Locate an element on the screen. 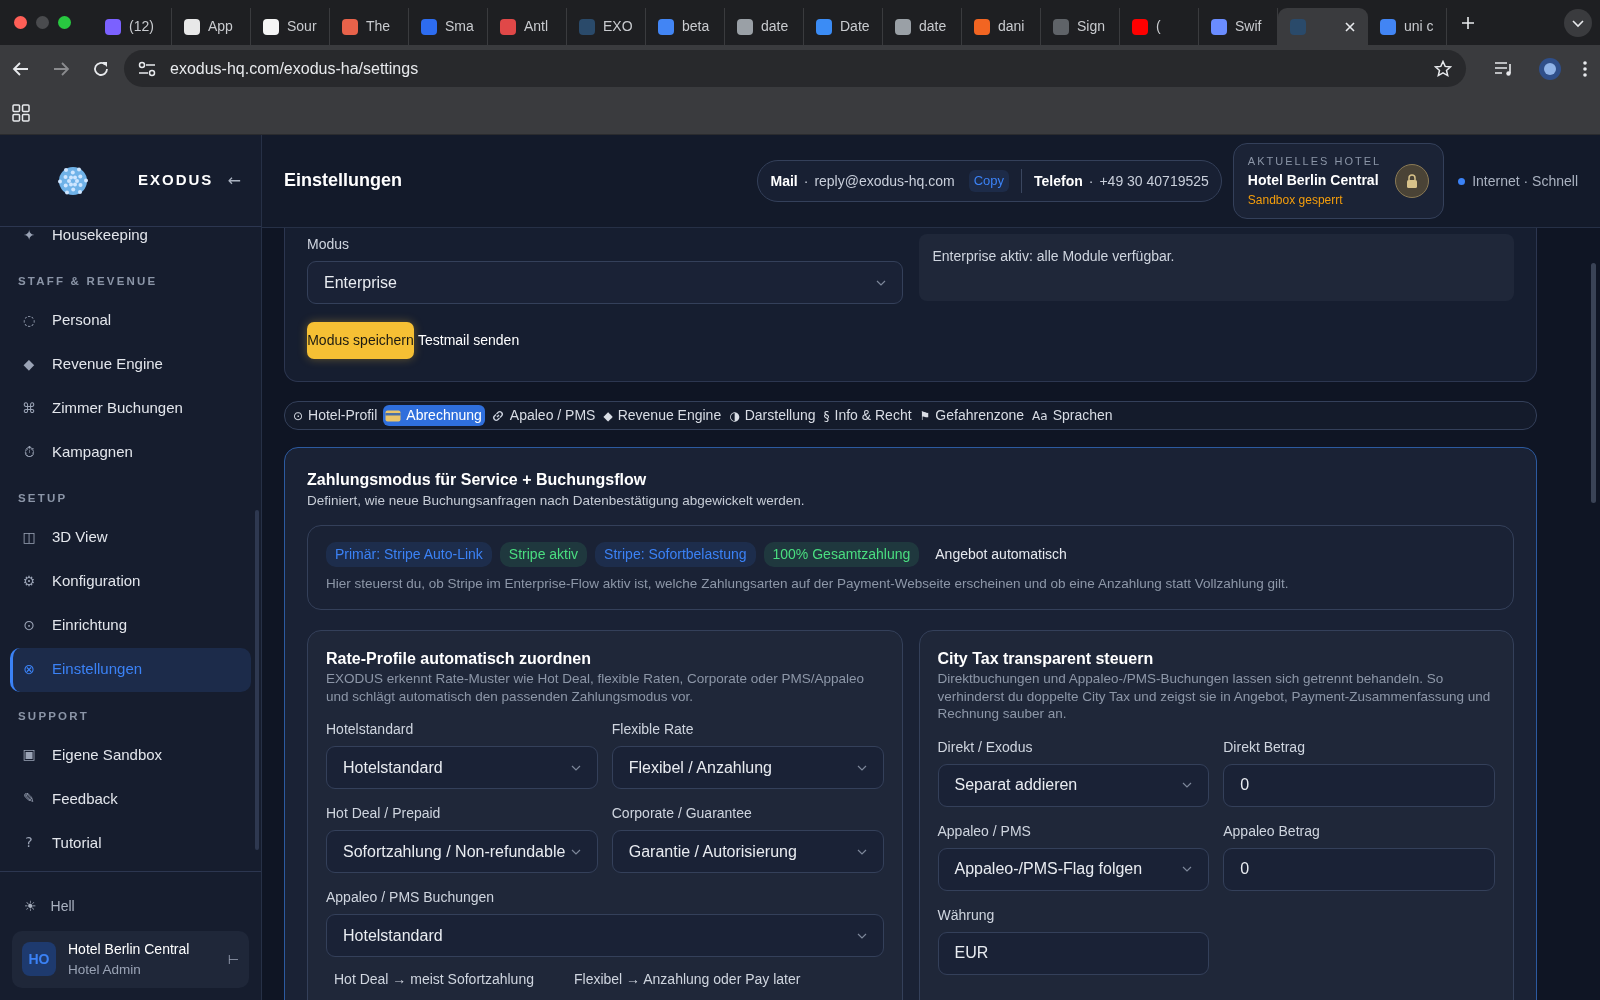 Image resolution: width=1600 pixels, height=1000 pixels. nav-item: ⏱ Kampagnen is located at coordinates (130, 452).